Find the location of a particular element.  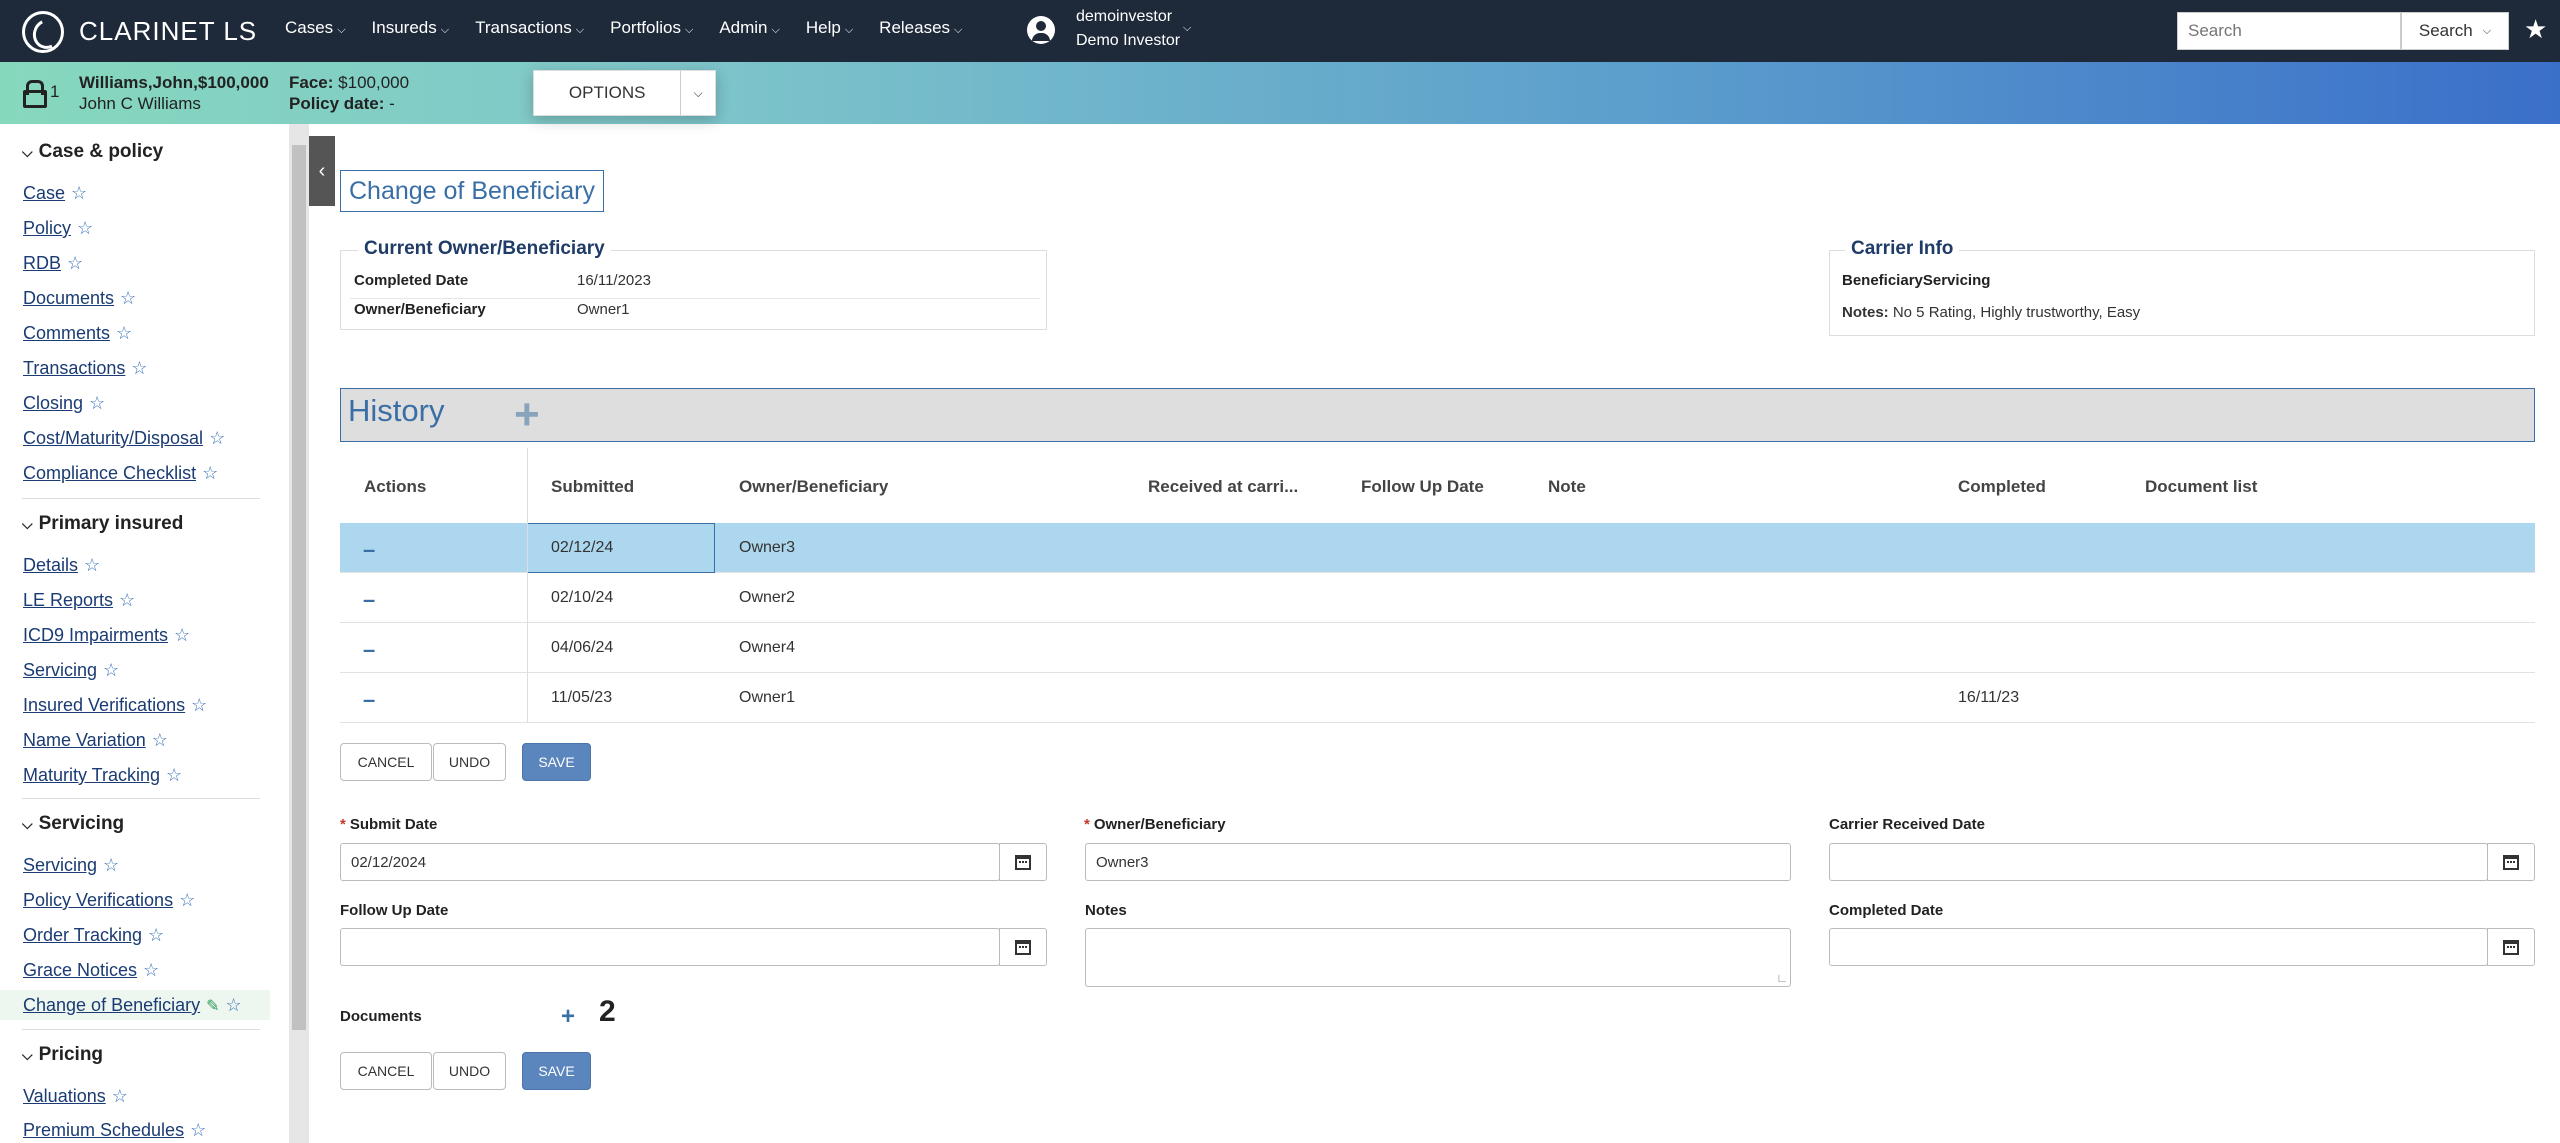

resize-handle-icon: ∟ is located at coordinates (1782, 978).